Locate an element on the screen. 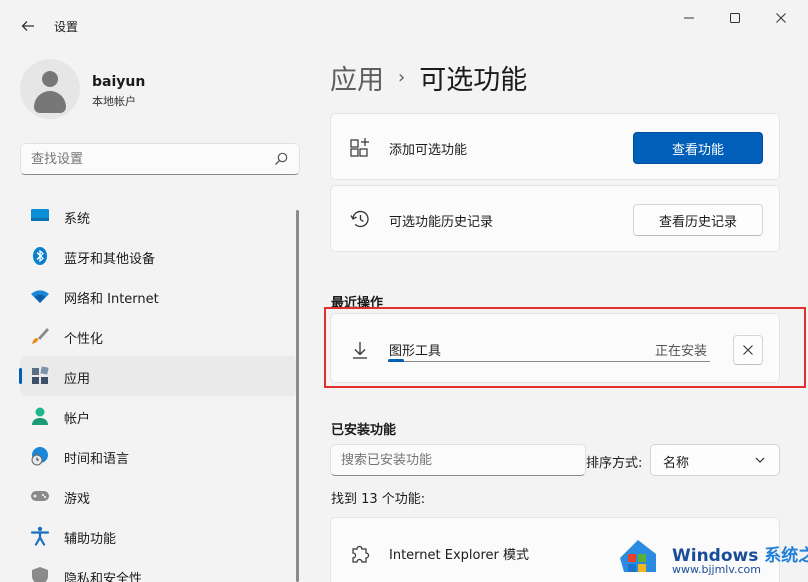 The width and height of the screenshot is (808, 582). minimize-icon is located at coordinates (689, 18).